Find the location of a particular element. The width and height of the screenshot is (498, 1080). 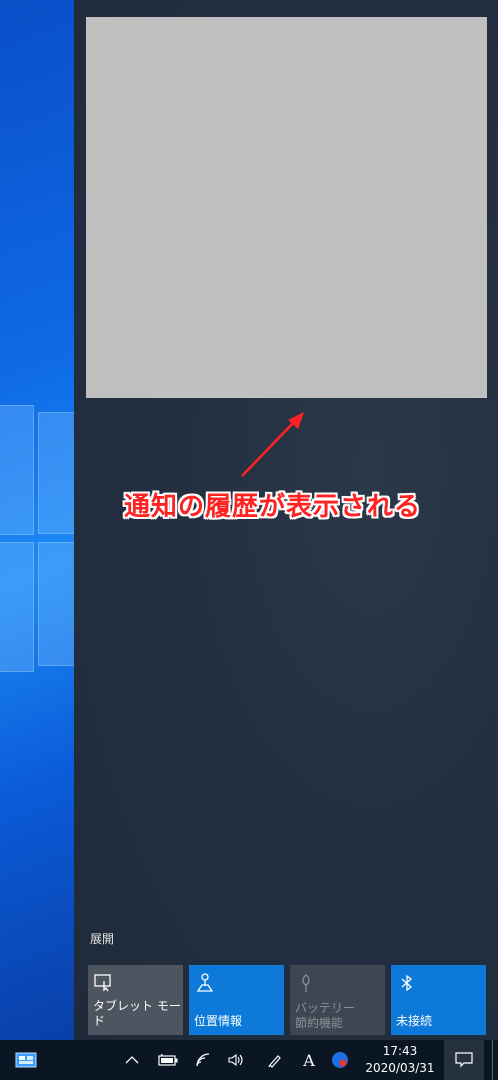

battery-saver-icon is located at coordinates (306, 983).